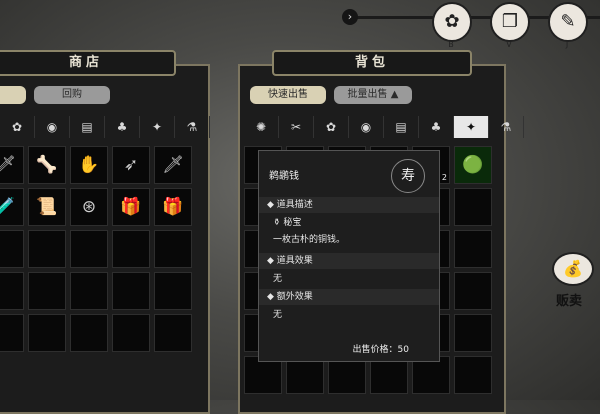 The image size is (600, 414). What do you see at coordinates (13, 95) in the screenshot?
I see `shop-tab-buy` at bounding box center [13, 95].